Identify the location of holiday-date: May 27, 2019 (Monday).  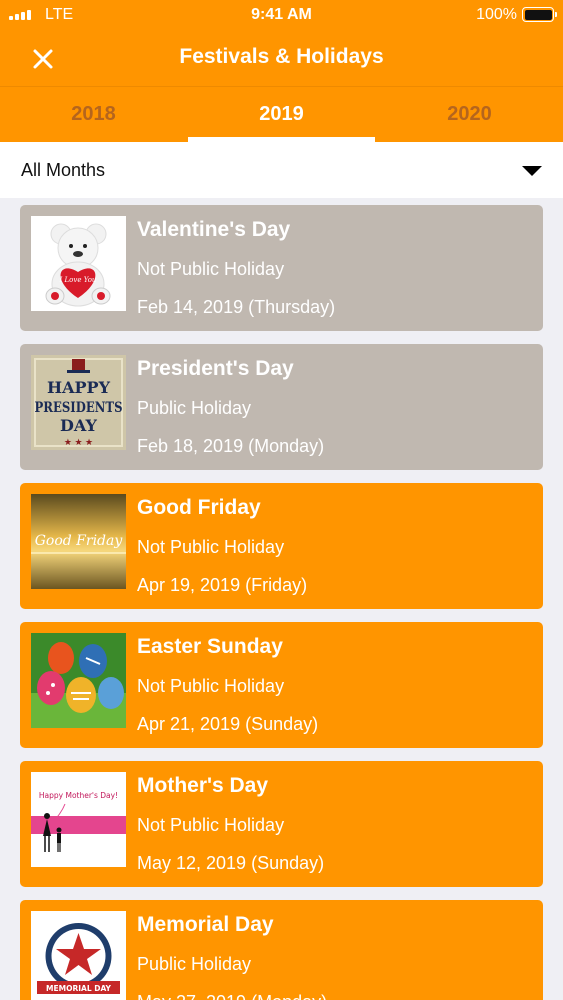
(232, 996).